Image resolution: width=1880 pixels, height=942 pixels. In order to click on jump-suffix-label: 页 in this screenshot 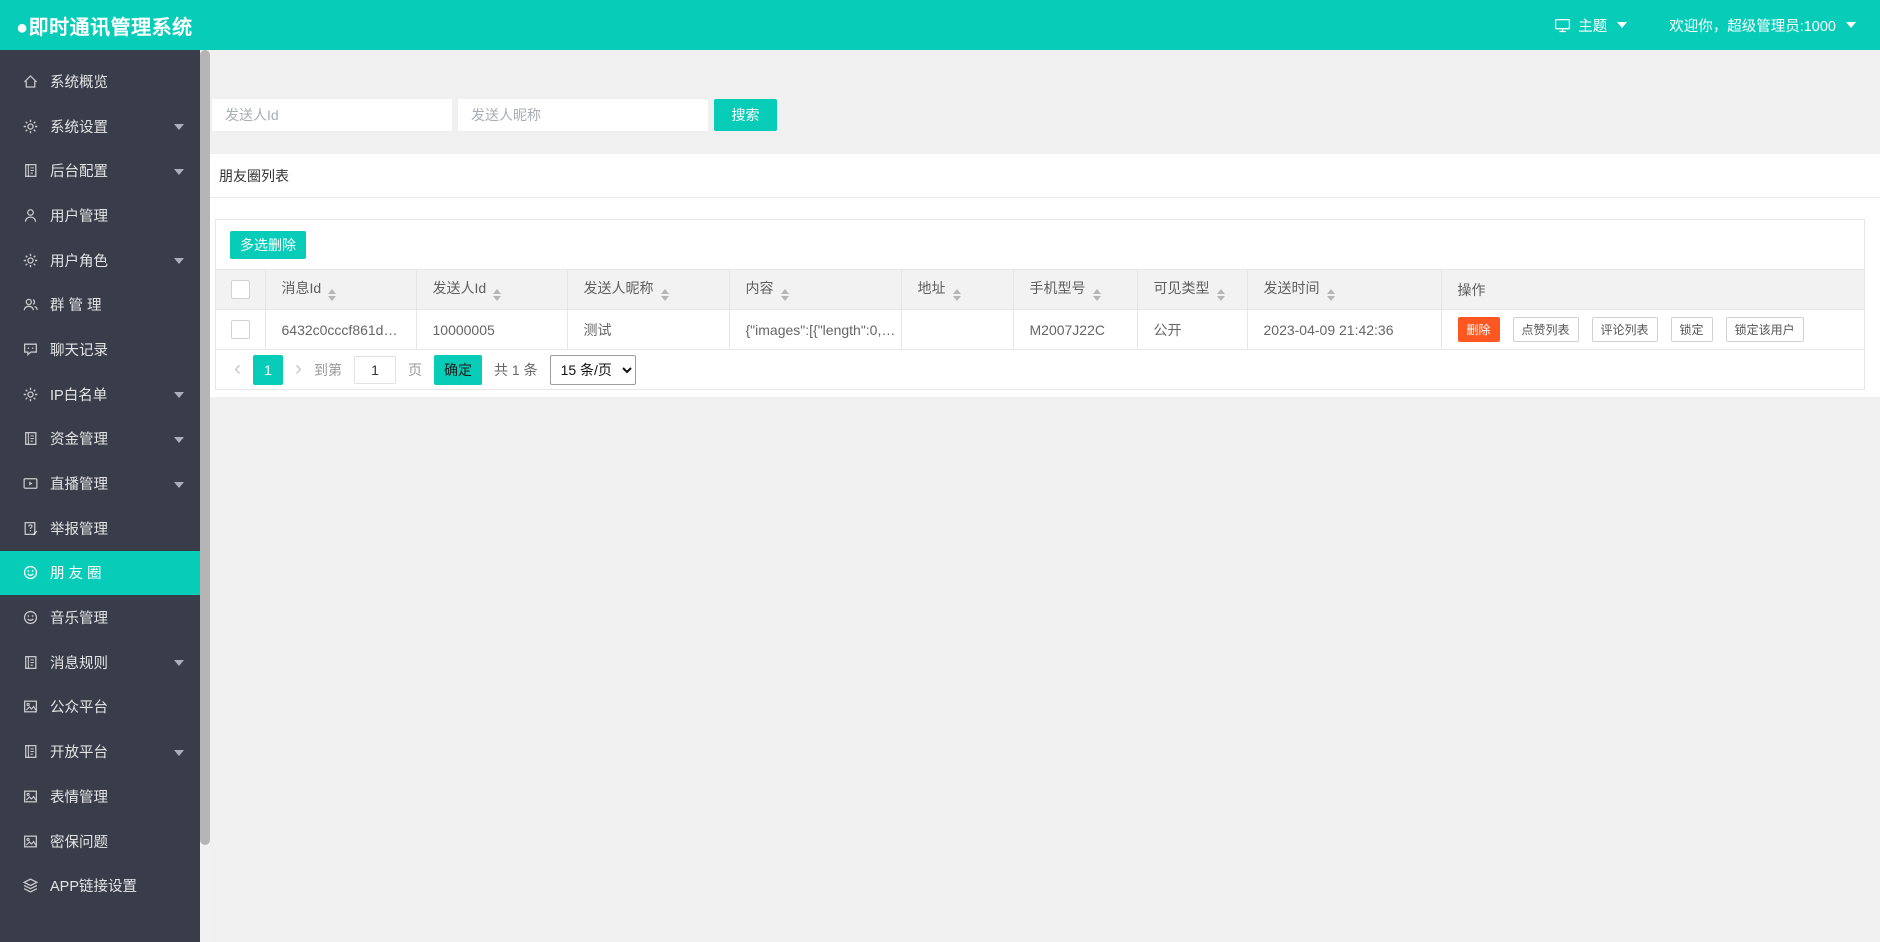, I will do `click(415, 370)`.